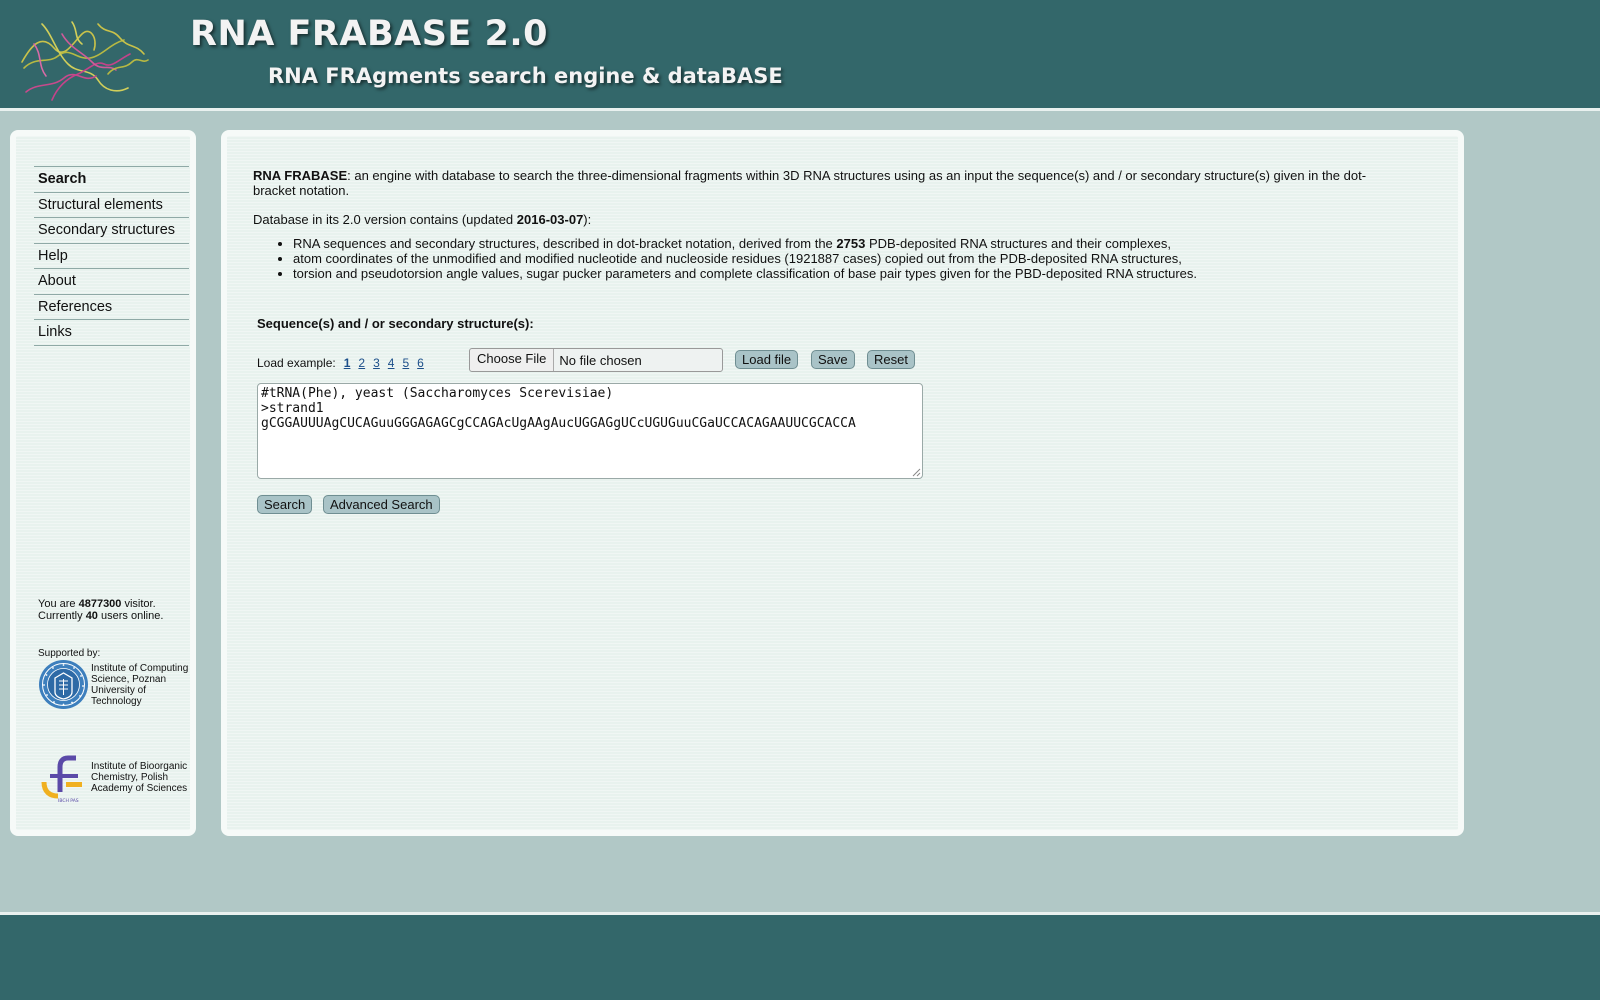  Describe the element at coordinates (68, 800) in the screenshot. I see `svg-text: IBCH PAS` at that location.